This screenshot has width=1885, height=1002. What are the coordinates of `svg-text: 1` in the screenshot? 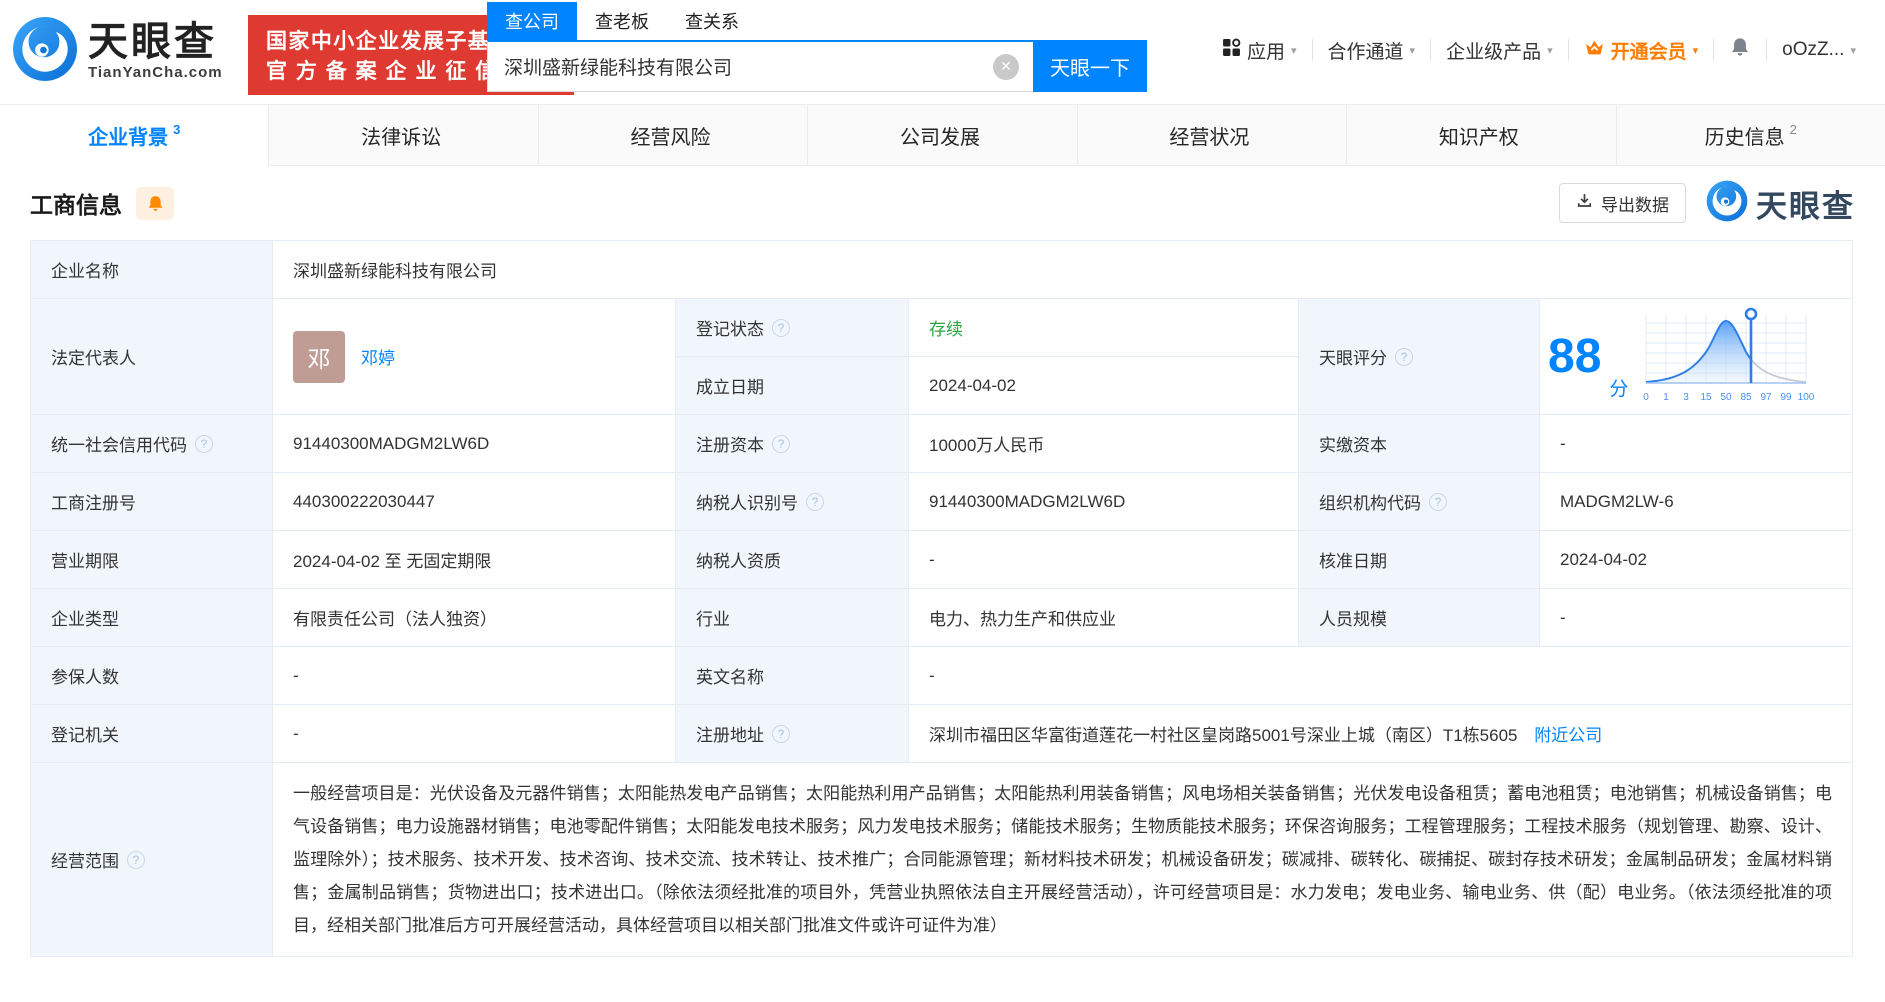 It's located at (1667, 397).